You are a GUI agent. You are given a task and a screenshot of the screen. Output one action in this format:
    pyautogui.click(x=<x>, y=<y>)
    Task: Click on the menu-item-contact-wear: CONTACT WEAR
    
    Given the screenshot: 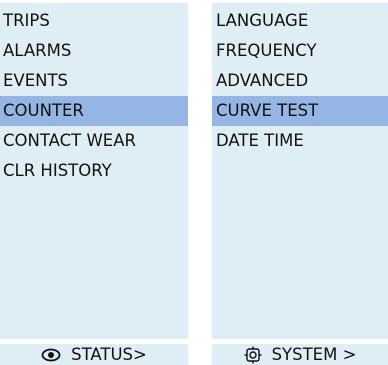 What is the action you would take?
    pyautogui.click(x=94, y=141)
    